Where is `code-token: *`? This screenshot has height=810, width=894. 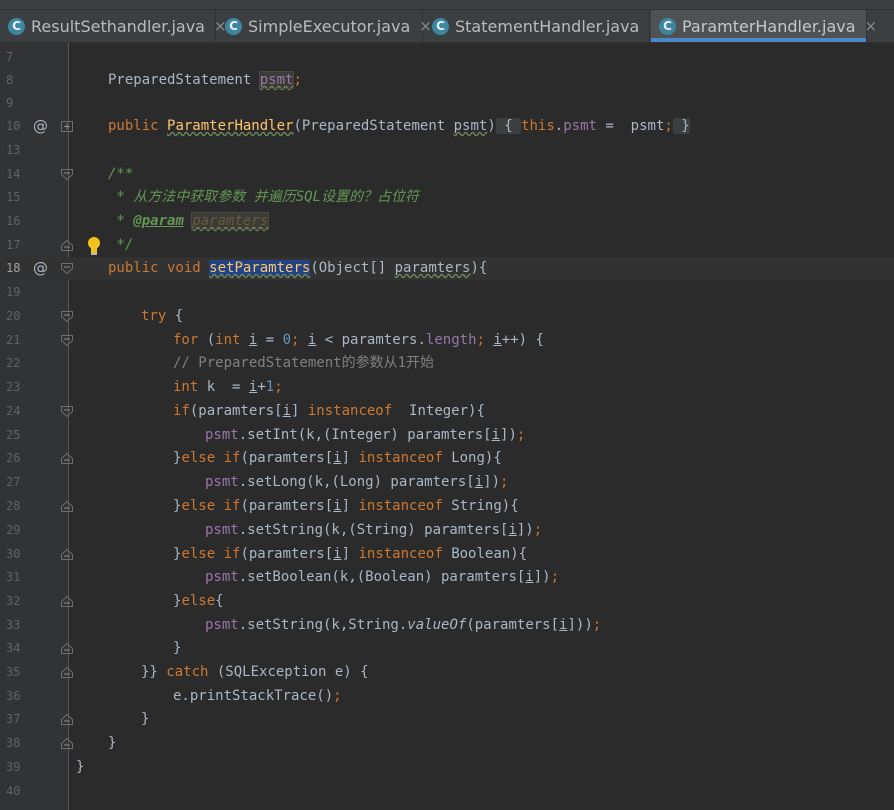 code-token: * is located at coordinates (121, 221).